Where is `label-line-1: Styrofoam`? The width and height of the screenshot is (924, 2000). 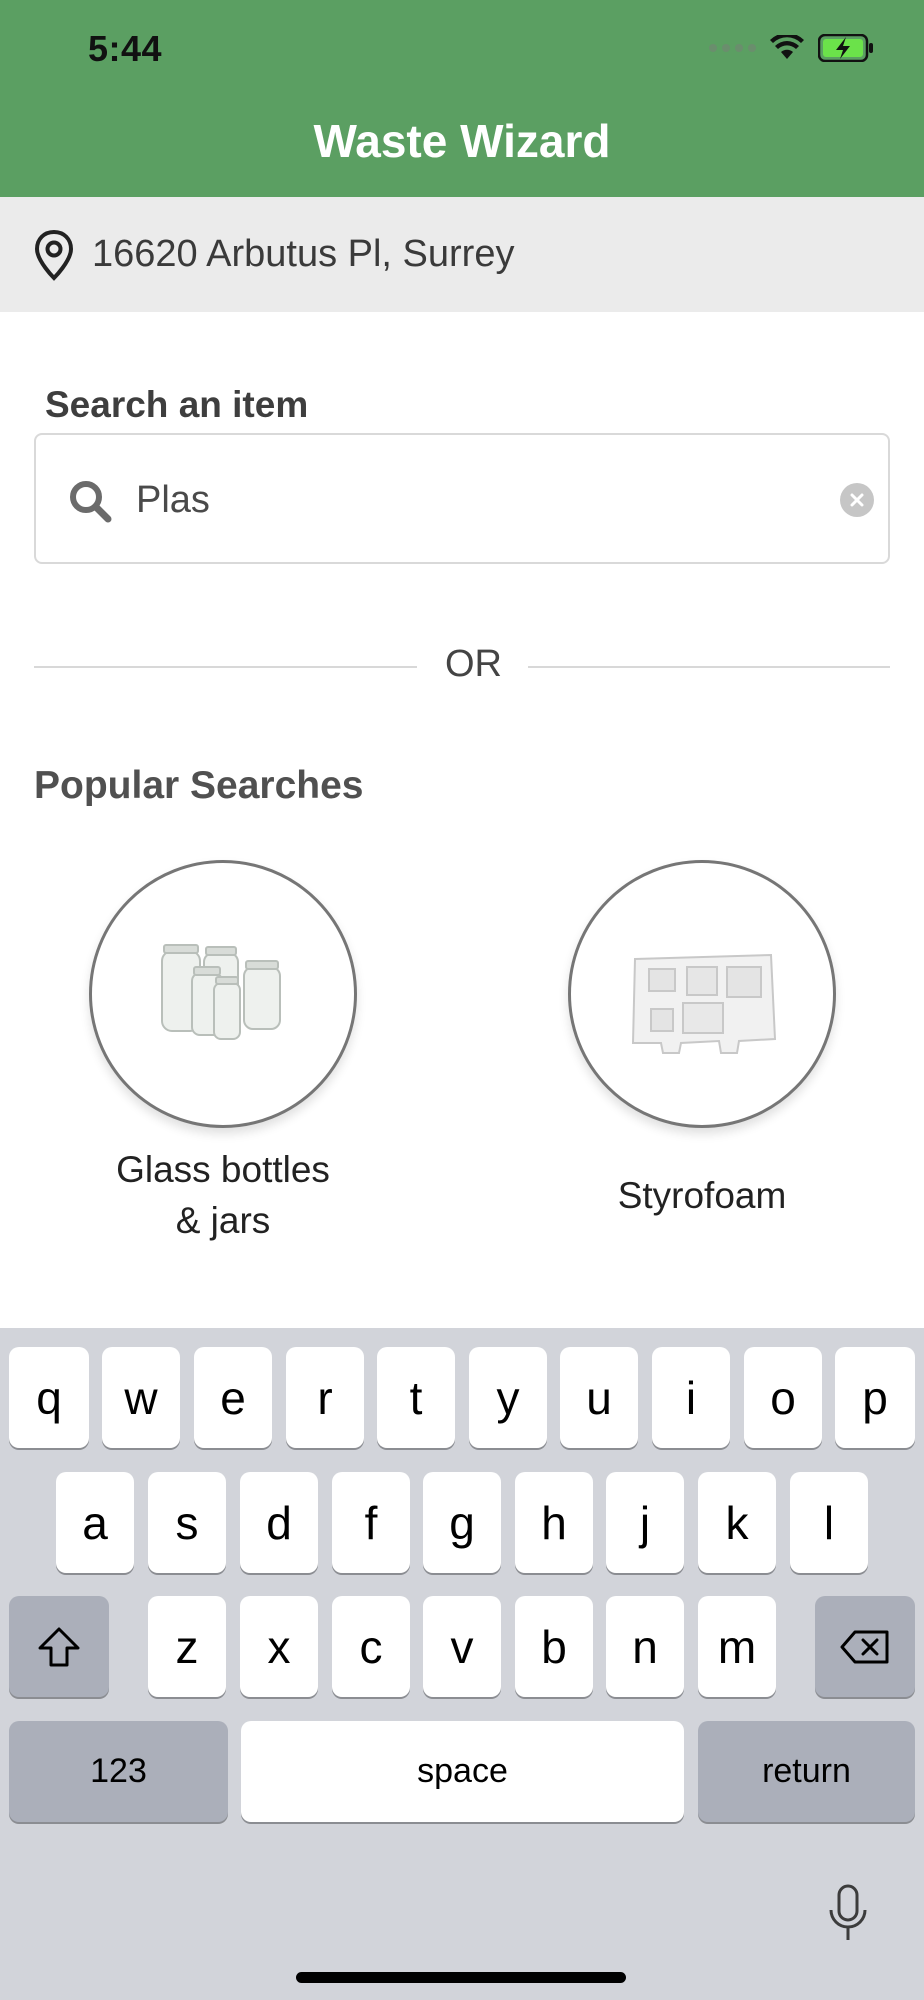 label-line-1: Styrofoam is located at coordinates (702, 1195).